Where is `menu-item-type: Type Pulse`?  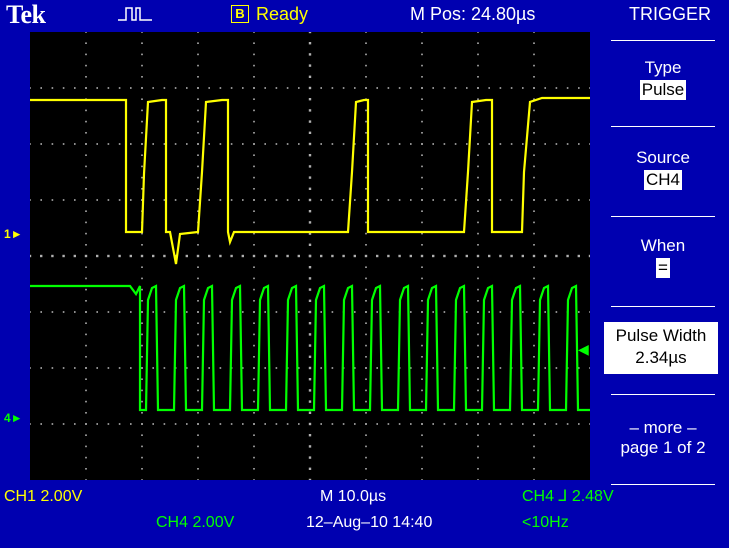
menu-item-type: Type Pulse is located at coordinates (663, 79).